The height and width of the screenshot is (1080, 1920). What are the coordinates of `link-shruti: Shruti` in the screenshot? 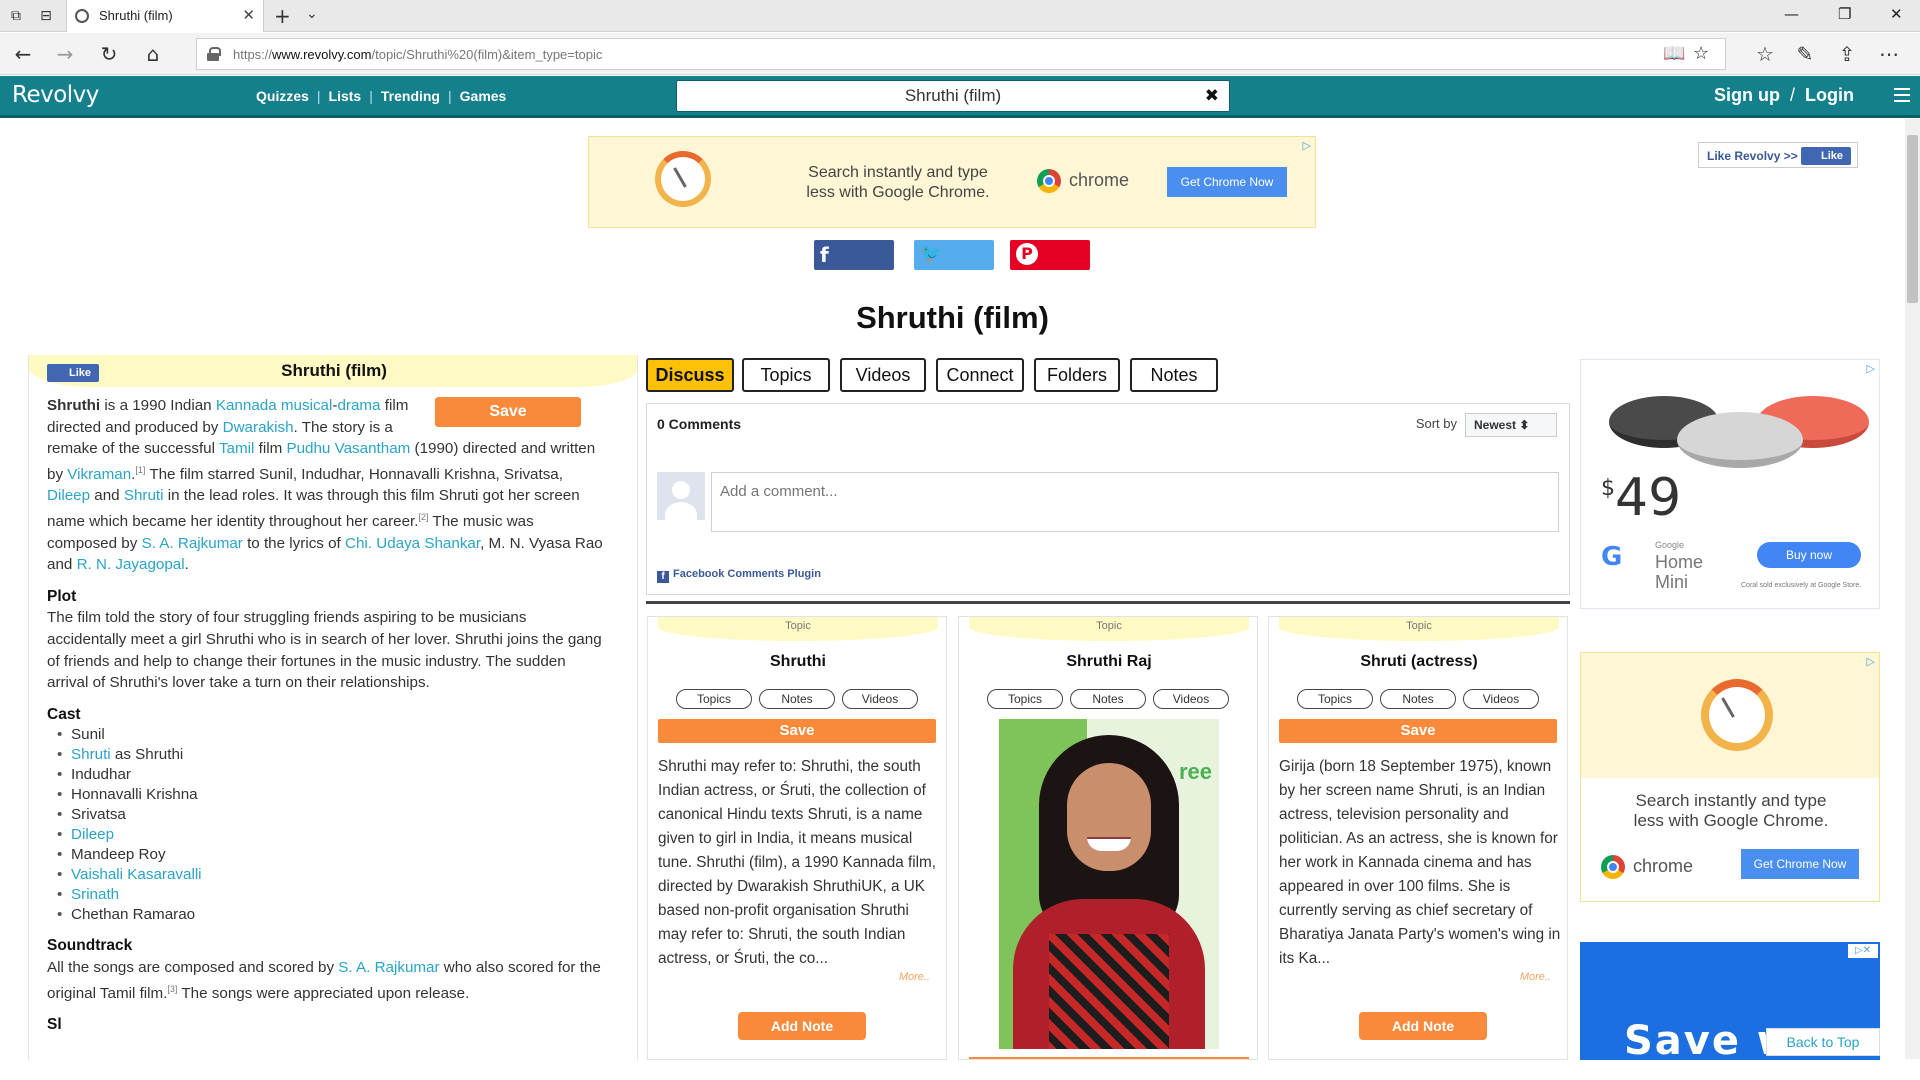 It's located at (144, 495).